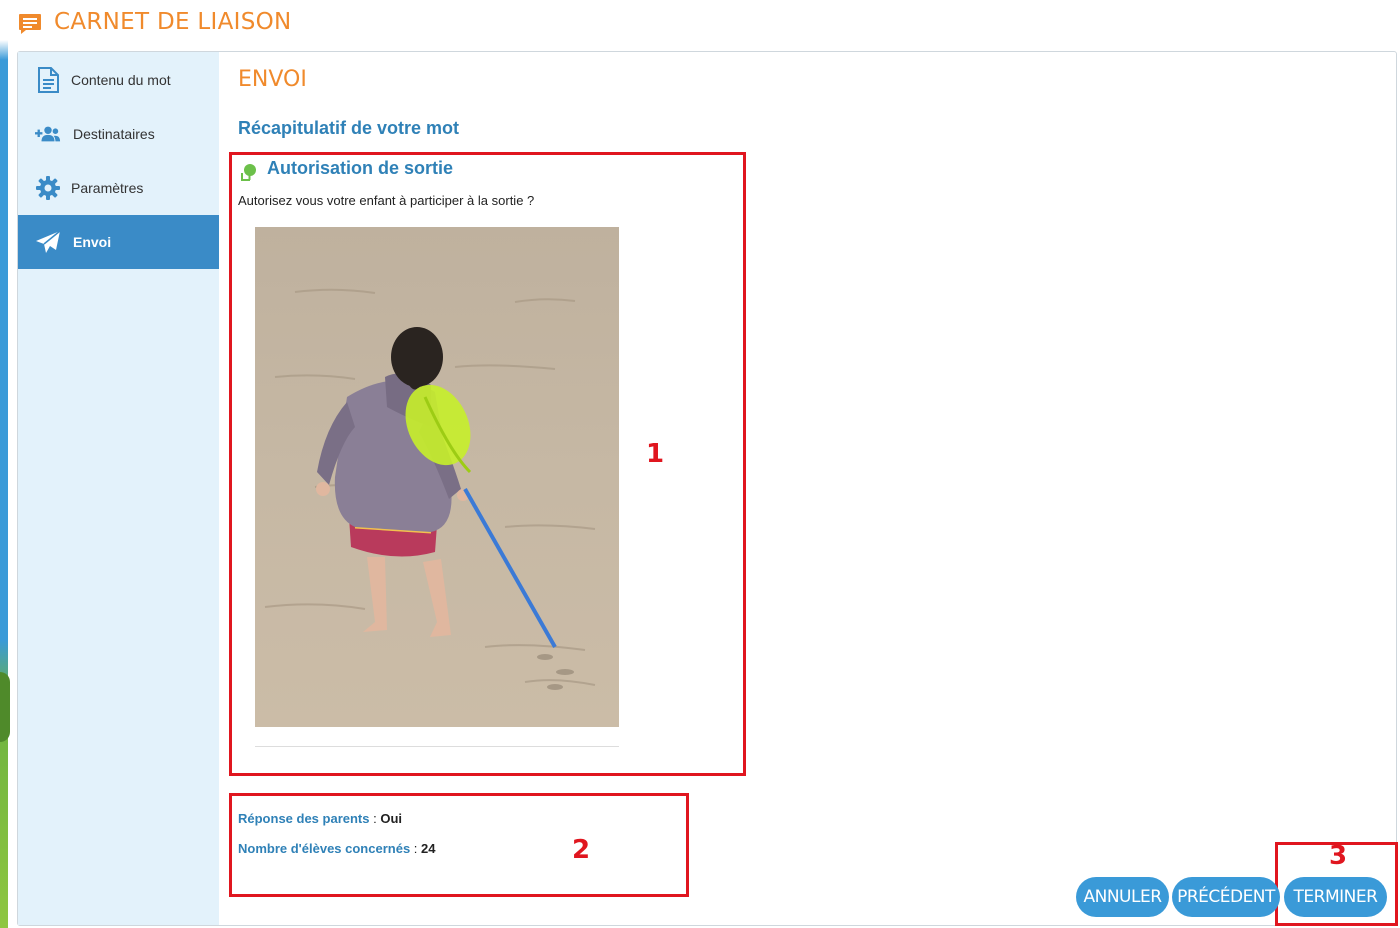 The image size is (1400, 928). Describe the element at coordinates (48, 242) in the screenshot. I see `paper-plane-icon` at that location.